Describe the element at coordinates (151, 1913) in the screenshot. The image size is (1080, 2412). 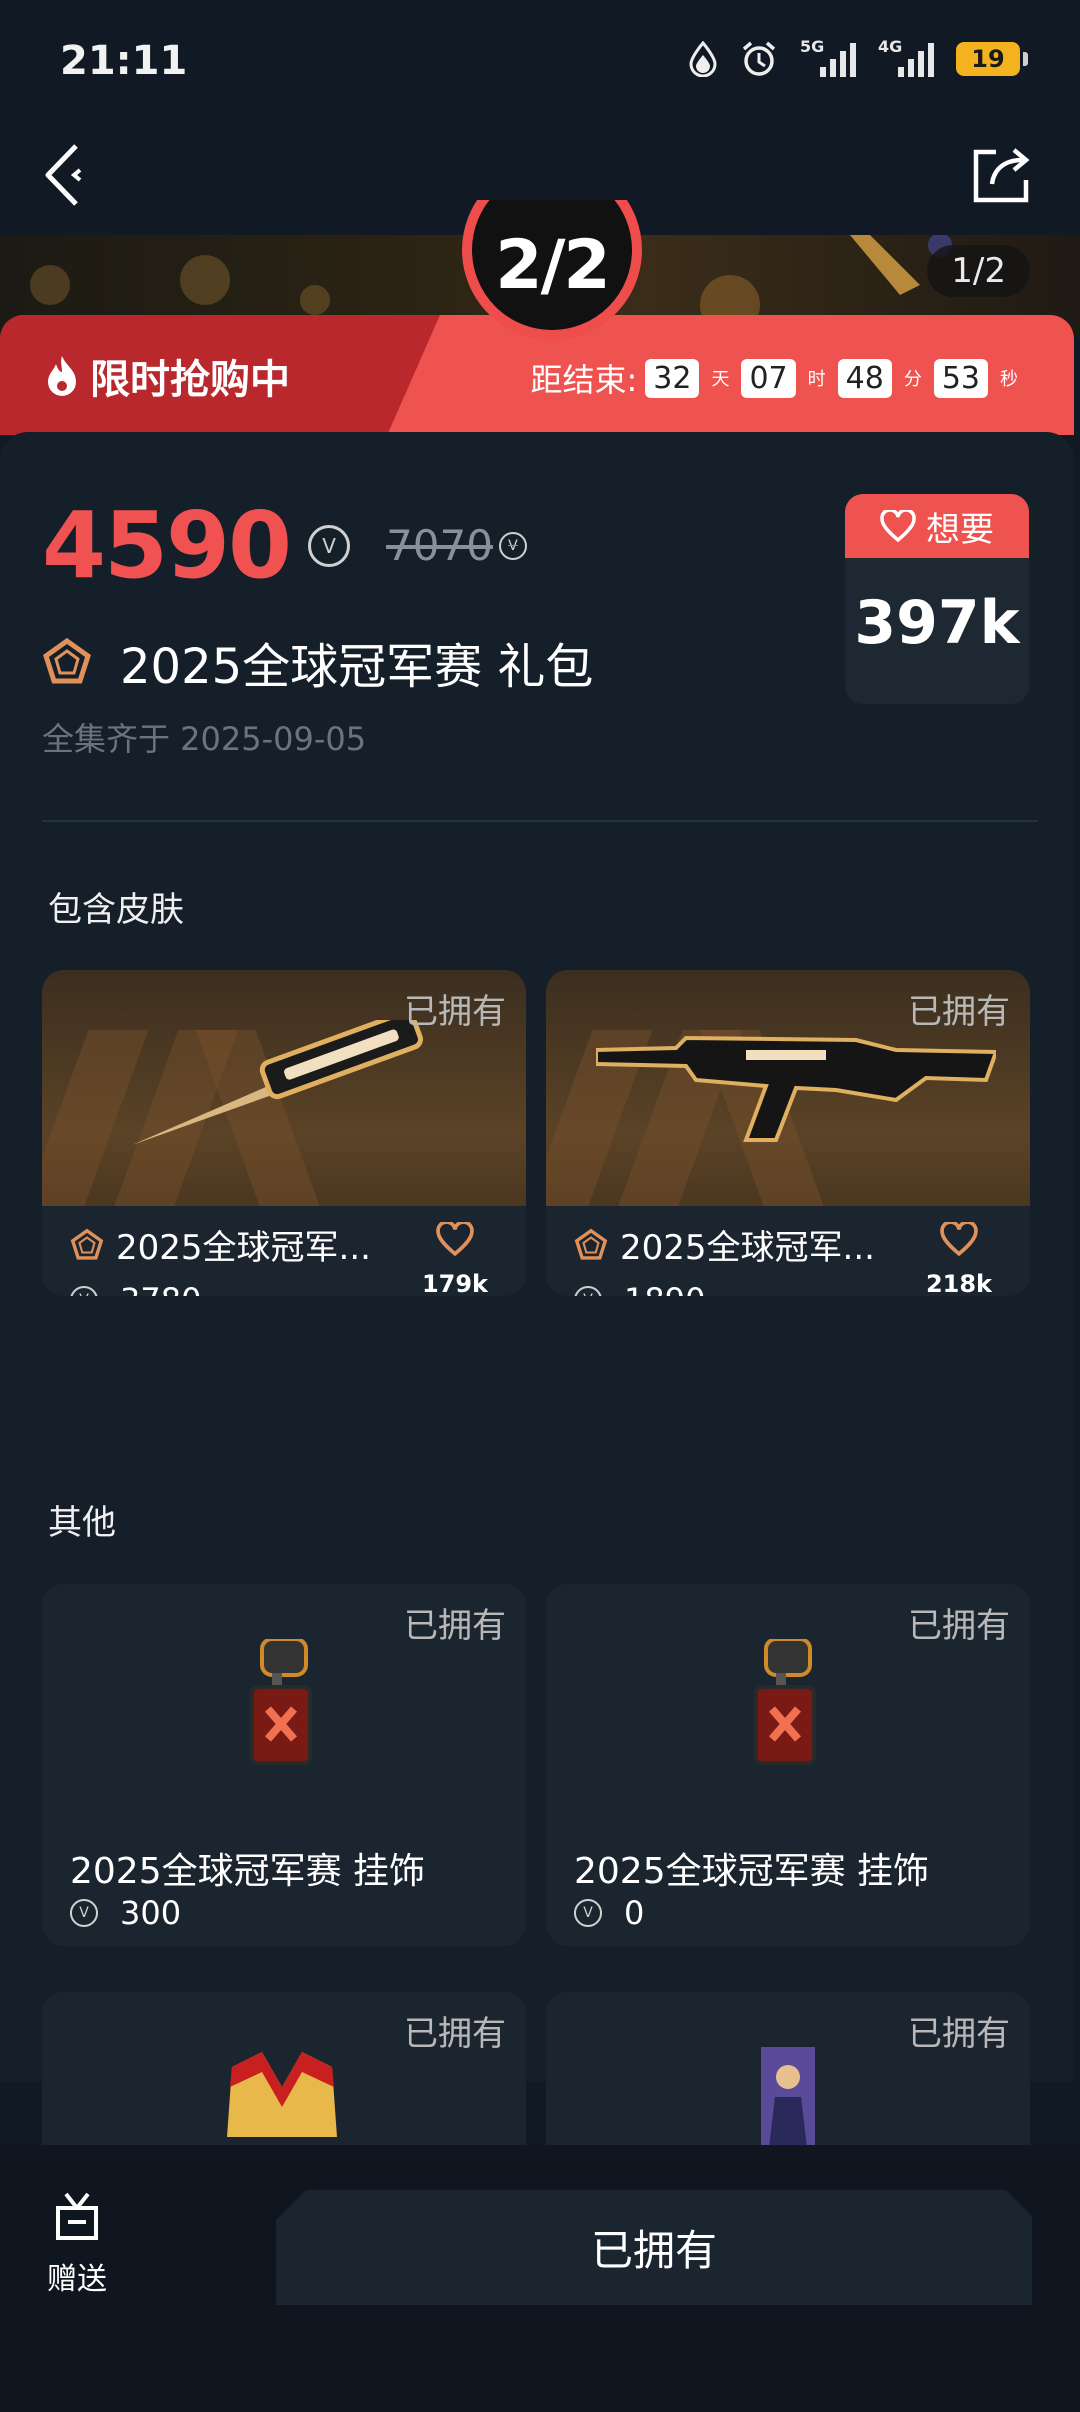
I see `accessory-price: 300` at that location.